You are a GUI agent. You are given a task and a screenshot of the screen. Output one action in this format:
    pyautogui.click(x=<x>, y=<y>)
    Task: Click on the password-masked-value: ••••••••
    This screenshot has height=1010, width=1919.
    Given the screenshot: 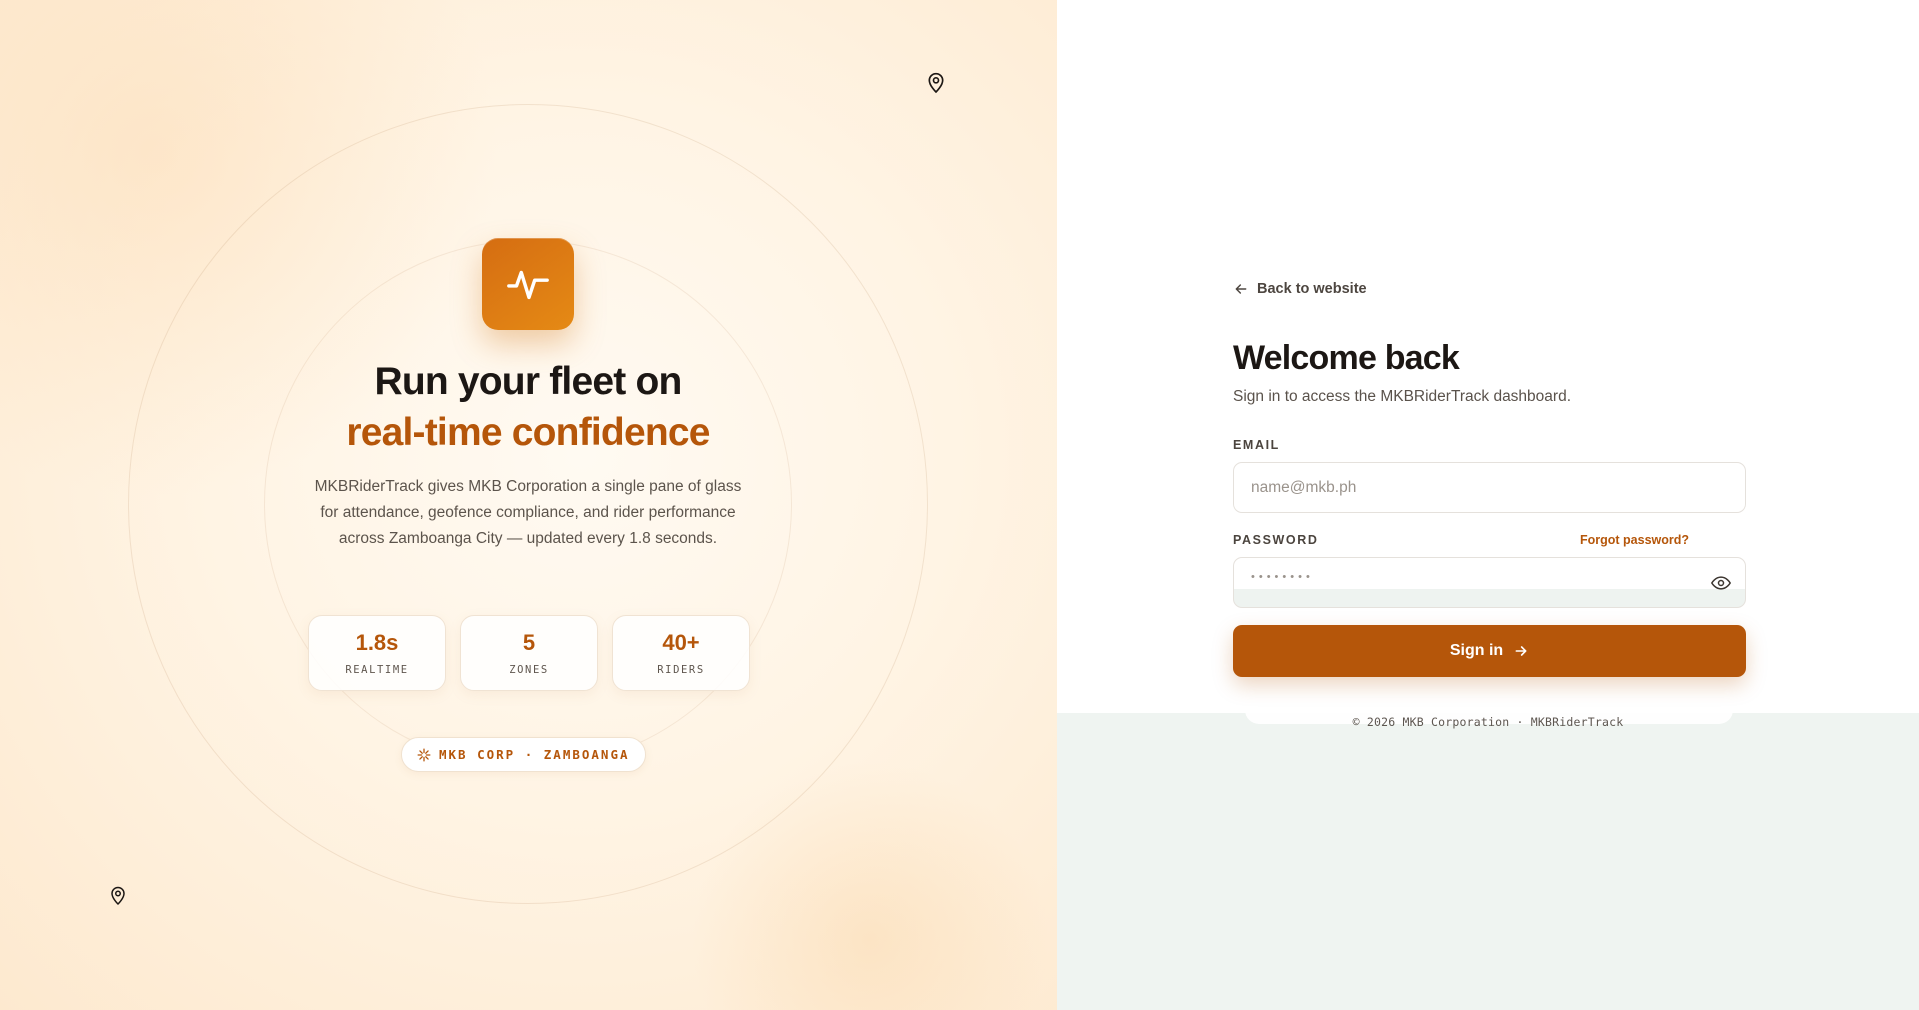 What is the action you would take?
    pyautogui.click(x=1282, y=577)
    